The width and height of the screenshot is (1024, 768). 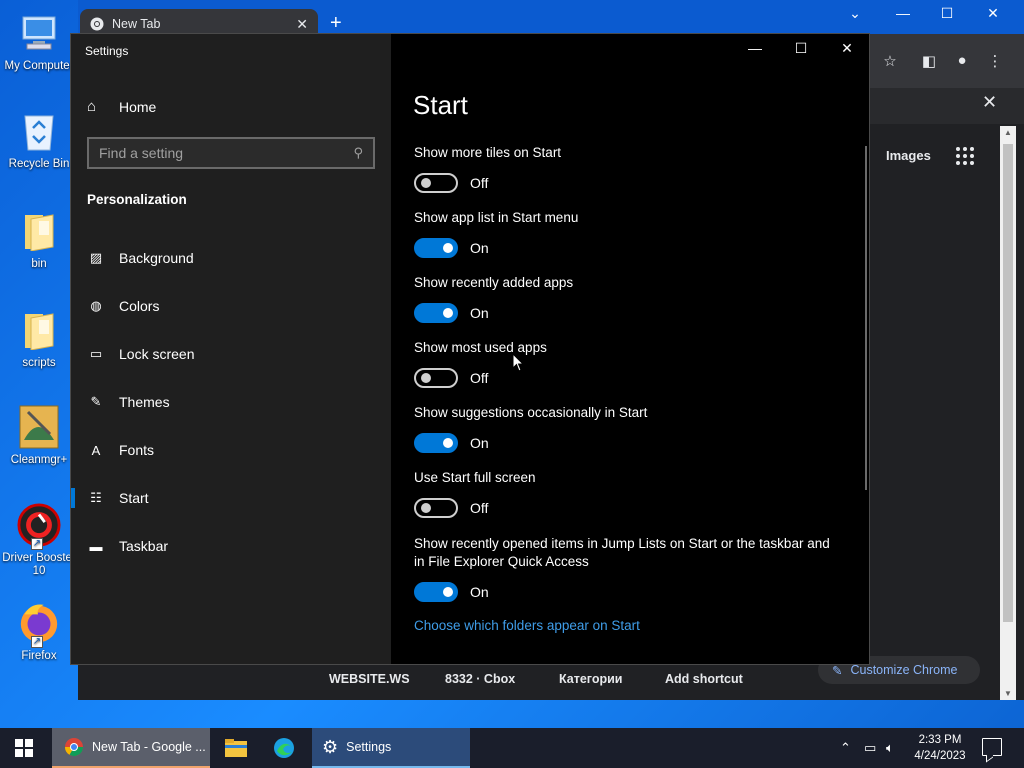 I want to click on desktop-icon-label: Cleanmgr+, so click(x=39, y=460).